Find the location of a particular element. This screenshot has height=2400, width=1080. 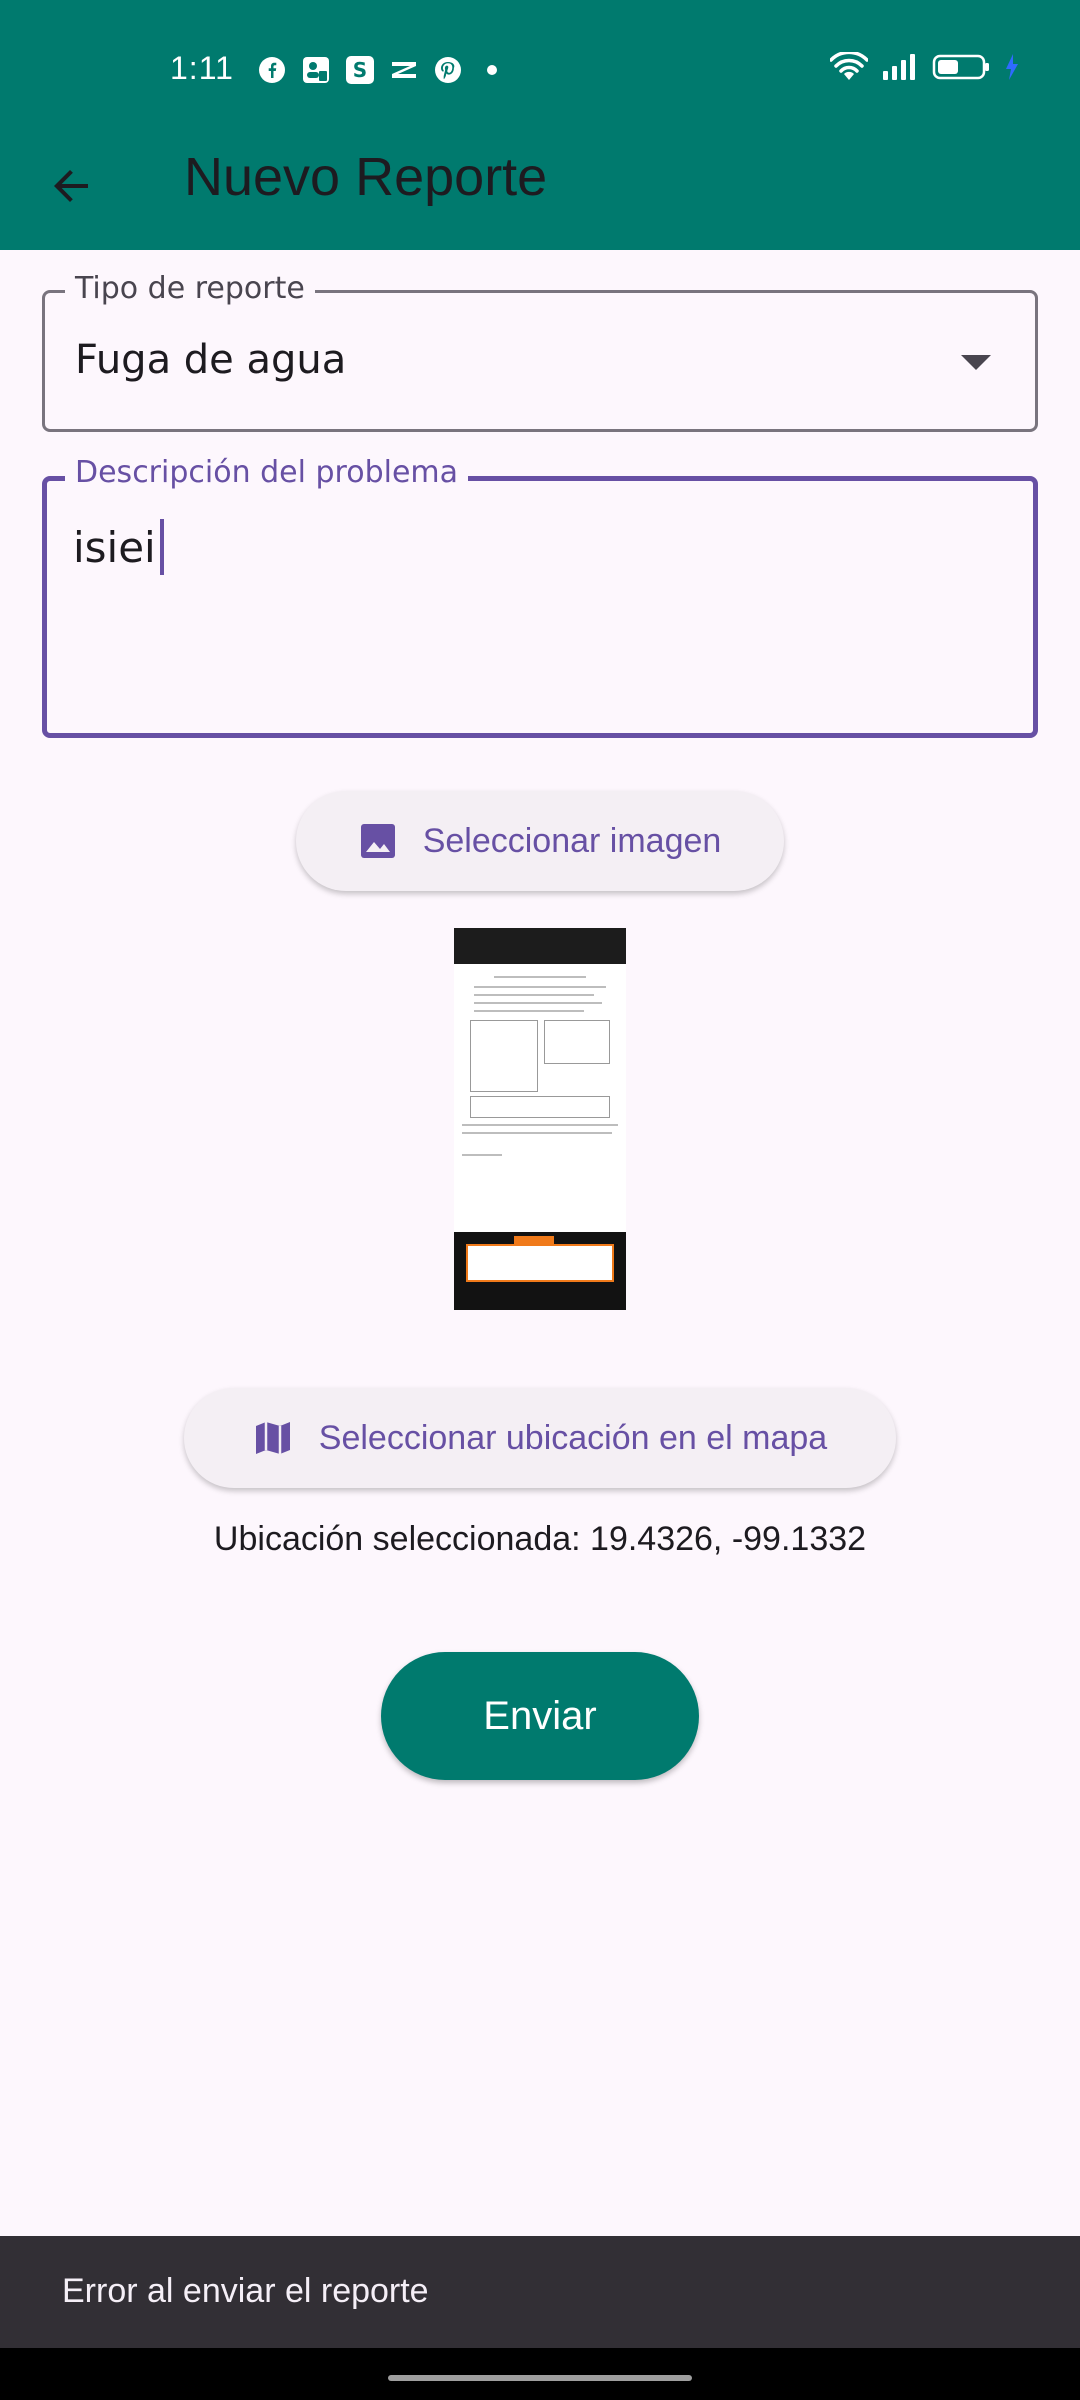

image-icon is located at coordinates (377, 841).